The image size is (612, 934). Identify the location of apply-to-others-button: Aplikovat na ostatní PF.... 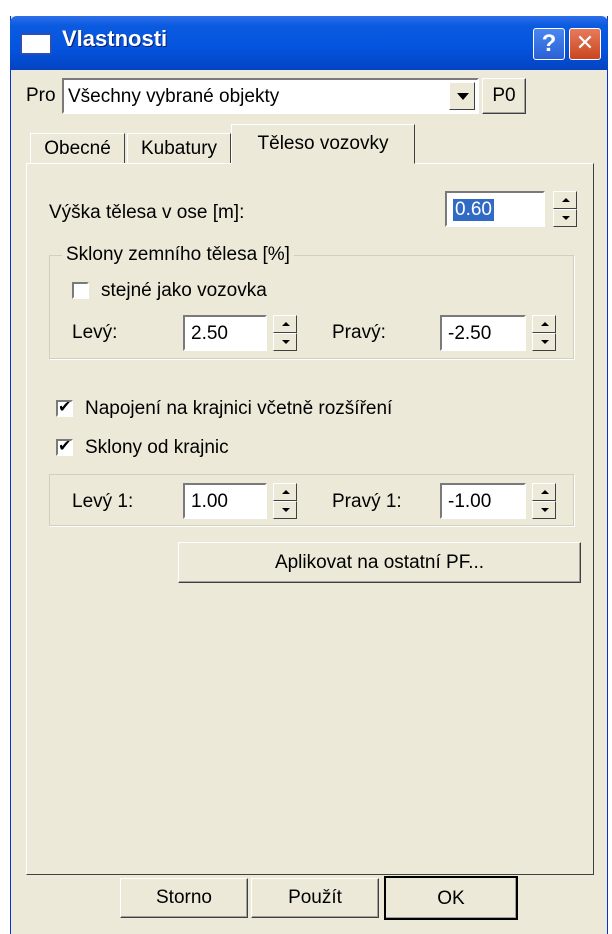
(379, 562).